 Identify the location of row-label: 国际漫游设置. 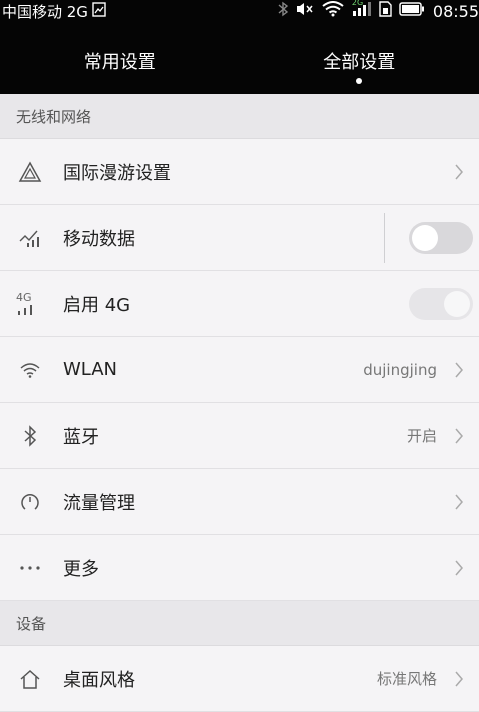
(256, 172).